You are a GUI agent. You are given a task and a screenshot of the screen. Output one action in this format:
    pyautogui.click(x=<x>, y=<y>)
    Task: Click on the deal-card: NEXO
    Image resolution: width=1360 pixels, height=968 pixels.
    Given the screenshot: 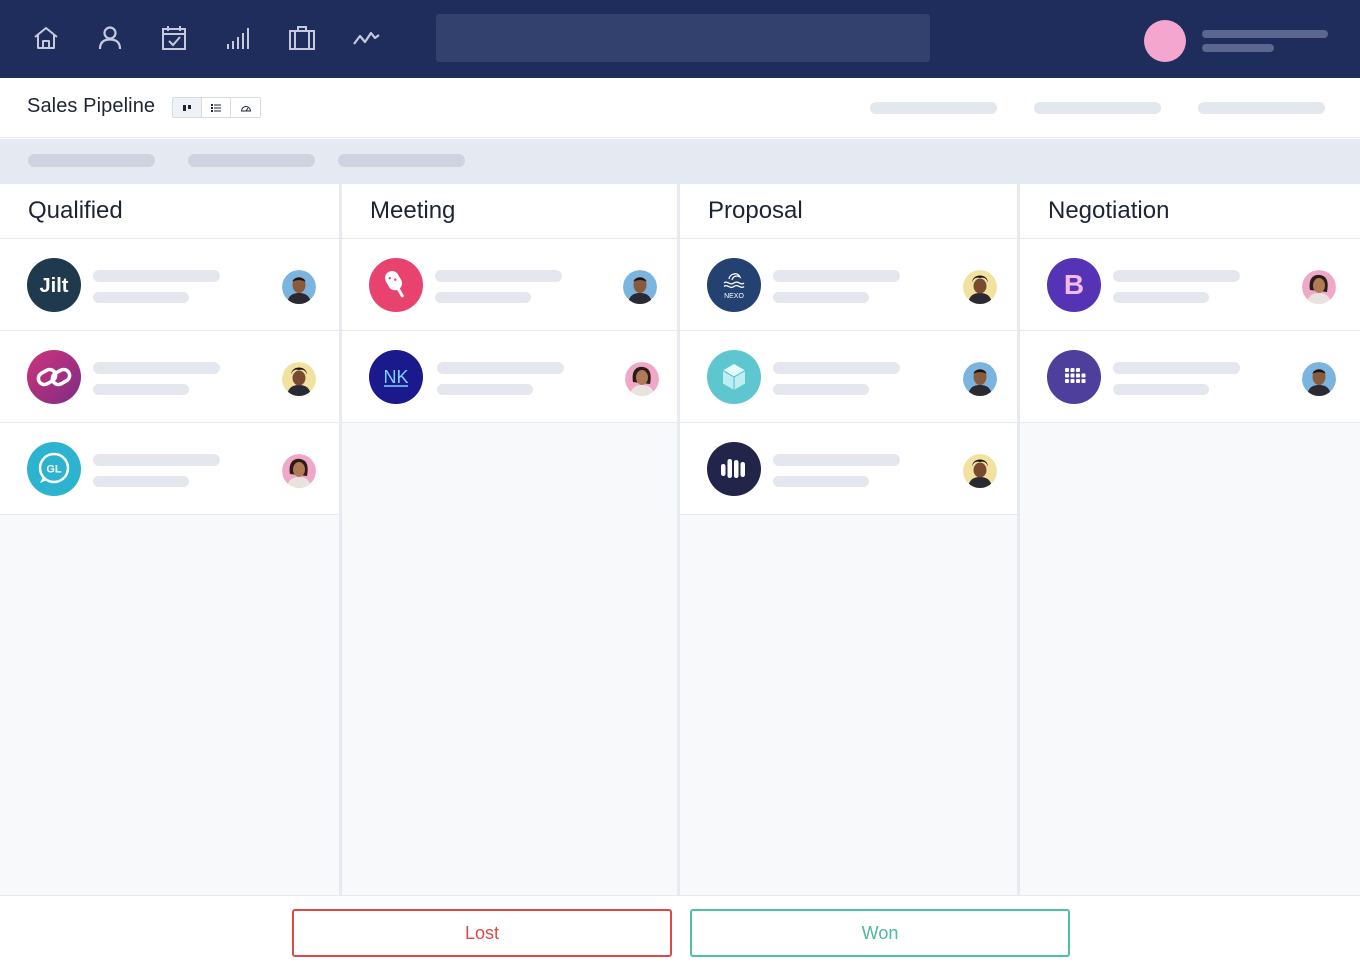 What is the action you would take?
    pyautogui.click(x=848, y=285)
    